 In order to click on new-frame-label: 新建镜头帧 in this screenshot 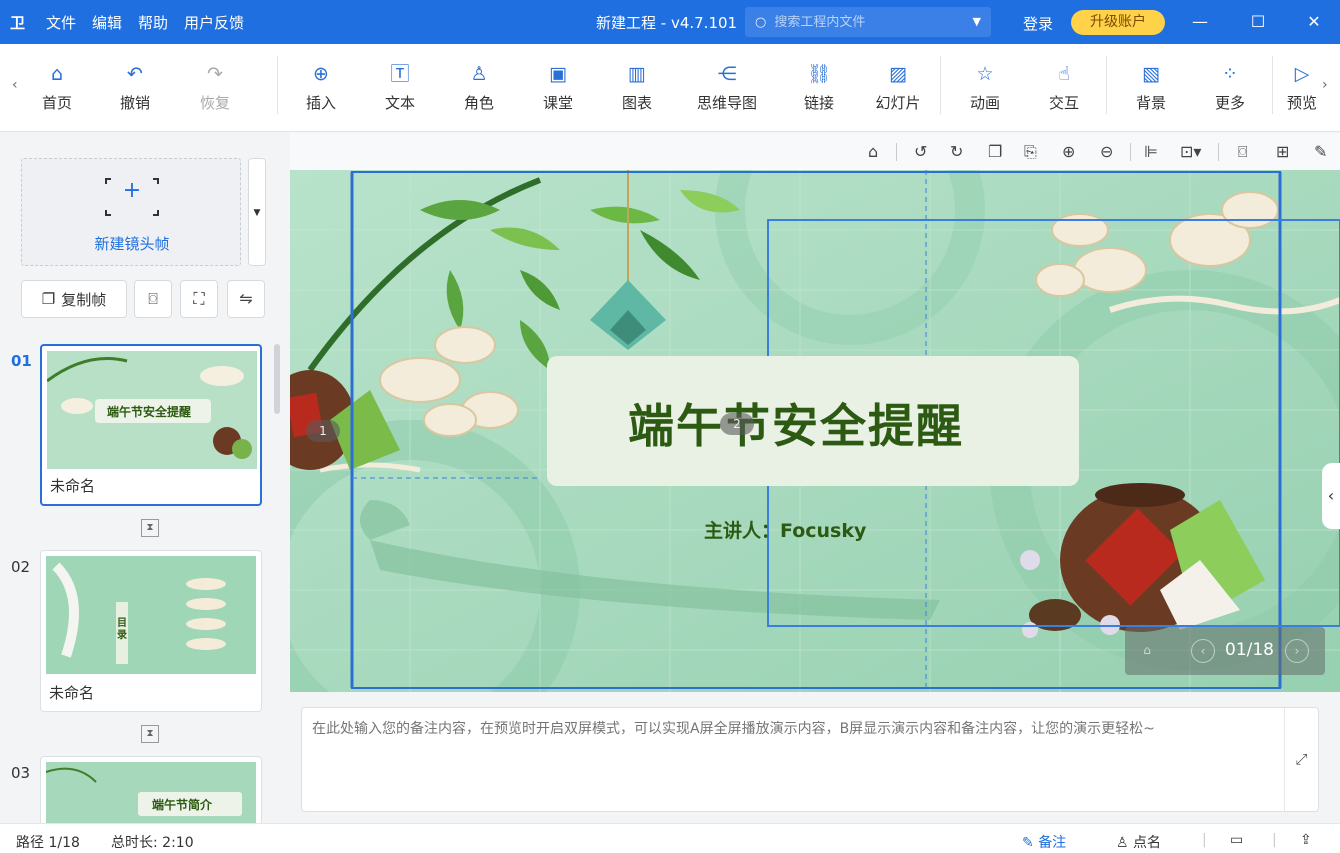, I will do `click(132, 244)`.